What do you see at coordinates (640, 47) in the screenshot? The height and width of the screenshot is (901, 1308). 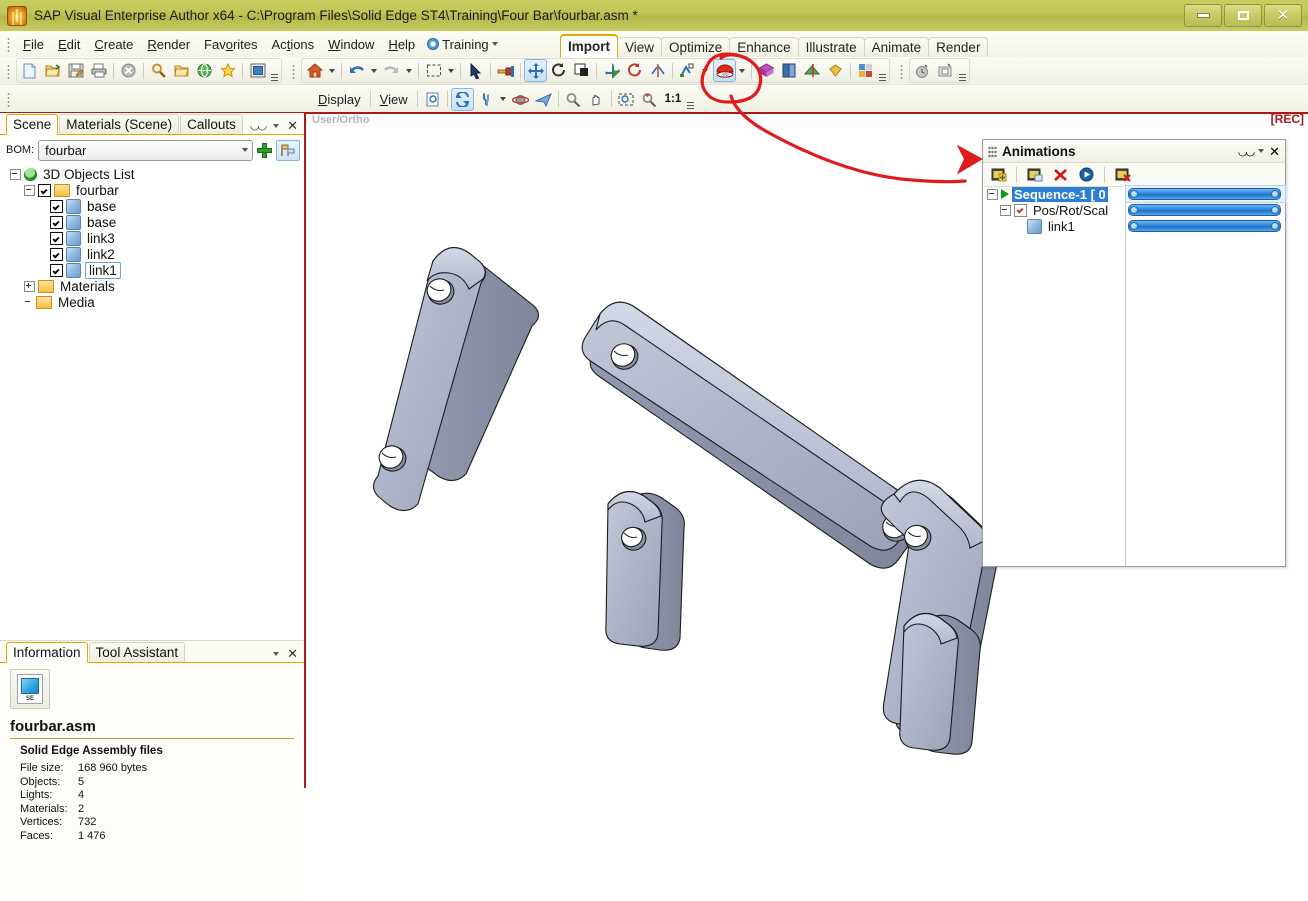 I see `tab-view: View` at bounding box center [640, 47].